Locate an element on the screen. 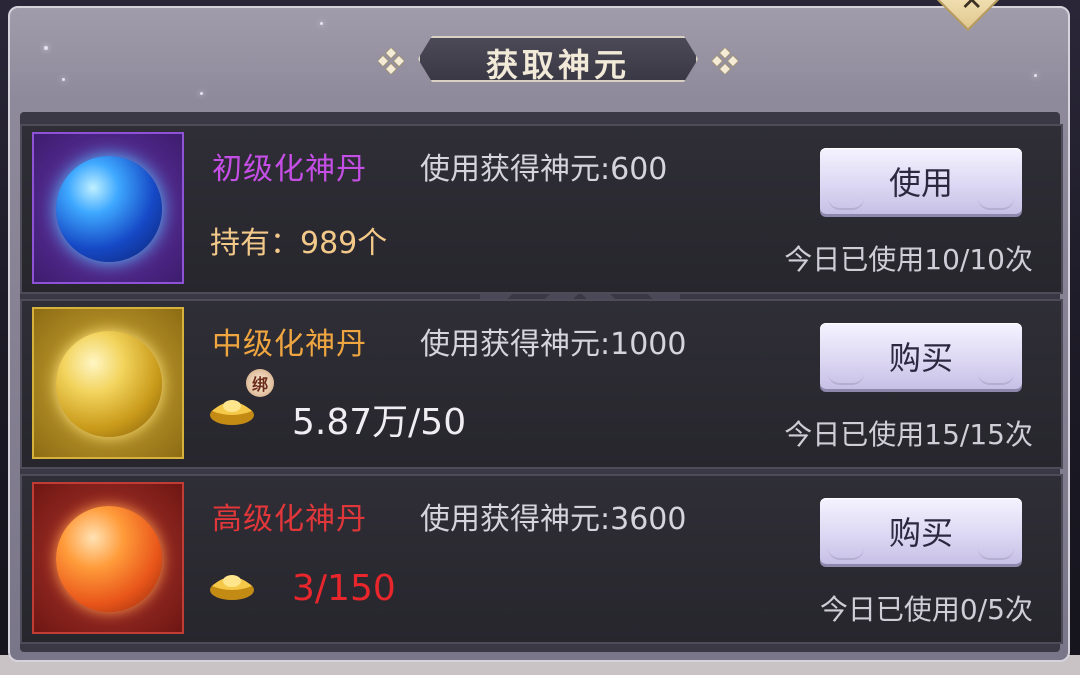  price-text: 3/150 is located at coordinates (344, 588).